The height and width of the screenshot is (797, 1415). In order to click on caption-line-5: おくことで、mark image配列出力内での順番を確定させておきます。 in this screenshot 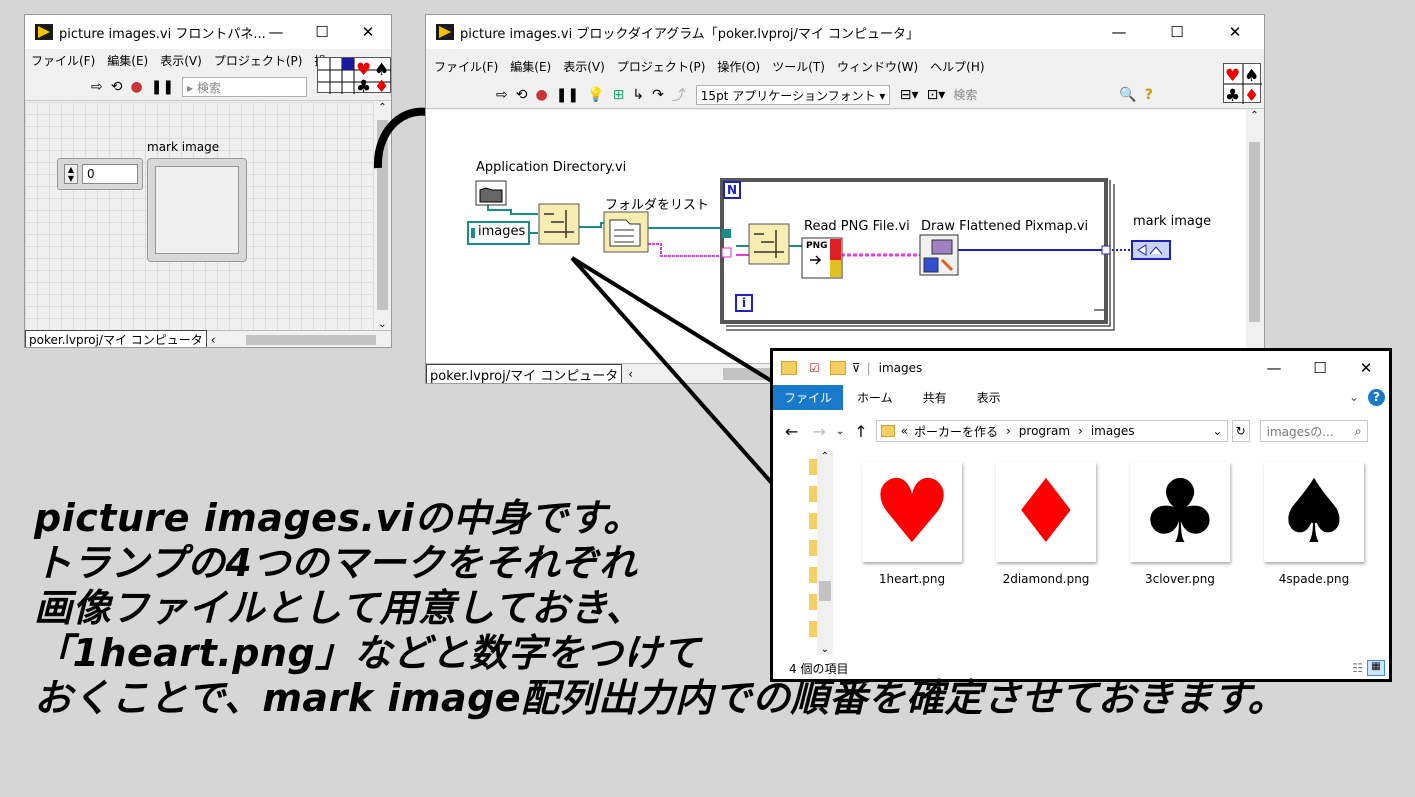, I will do `click(660, 698)`.